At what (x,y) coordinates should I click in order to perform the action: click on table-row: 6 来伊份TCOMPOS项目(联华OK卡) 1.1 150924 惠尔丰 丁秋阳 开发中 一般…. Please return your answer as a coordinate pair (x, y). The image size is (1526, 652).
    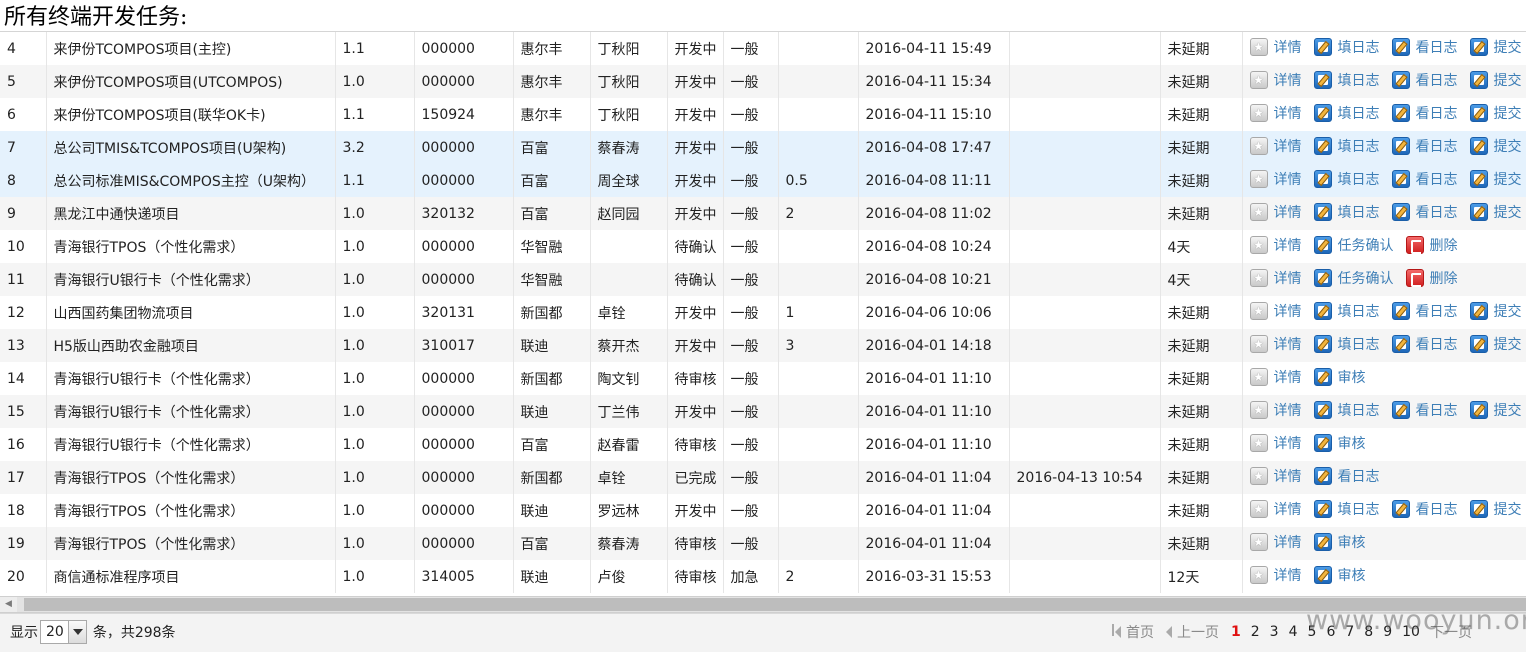
    Looking at the image, I should click on (763, 114).